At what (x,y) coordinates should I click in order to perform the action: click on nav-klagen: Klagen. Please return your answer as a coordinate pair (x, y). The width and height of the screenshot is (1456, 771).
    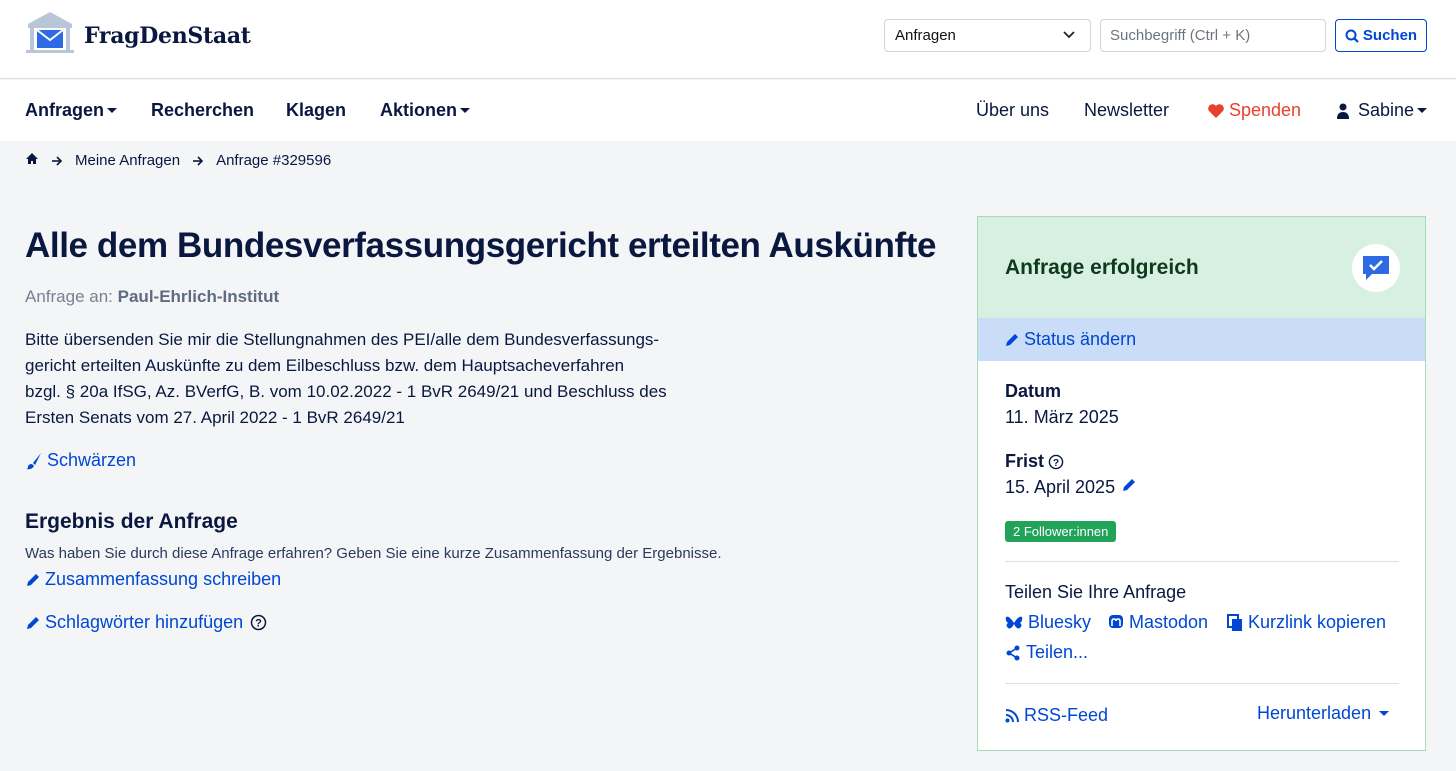
    Looking at the image, I should click on (316, 110).